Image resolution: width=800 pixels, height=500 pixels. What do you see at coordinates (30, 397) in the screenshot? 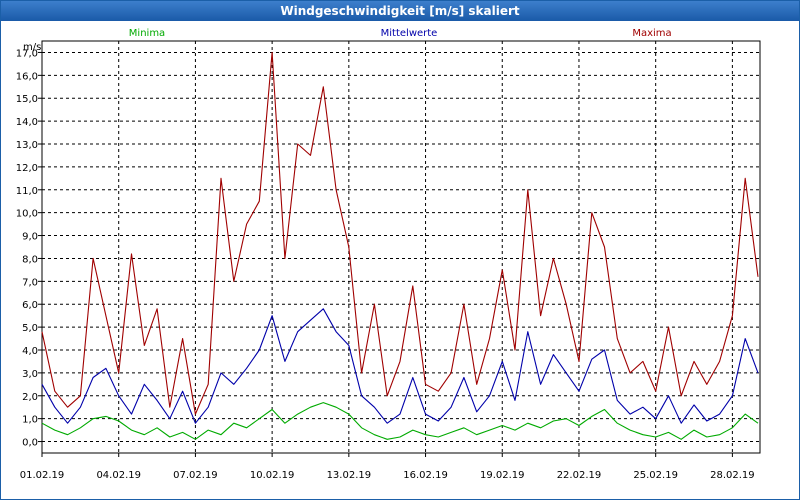
I see `y-tick-label: 2,0` at bounding box center [30, 397].